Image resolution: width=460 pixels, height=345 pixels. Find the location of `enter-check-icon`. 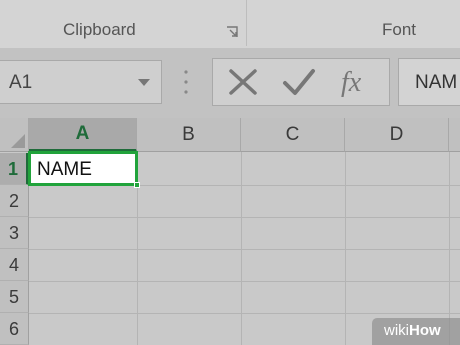

enter-check-icon is located at coordinates (299, 82).